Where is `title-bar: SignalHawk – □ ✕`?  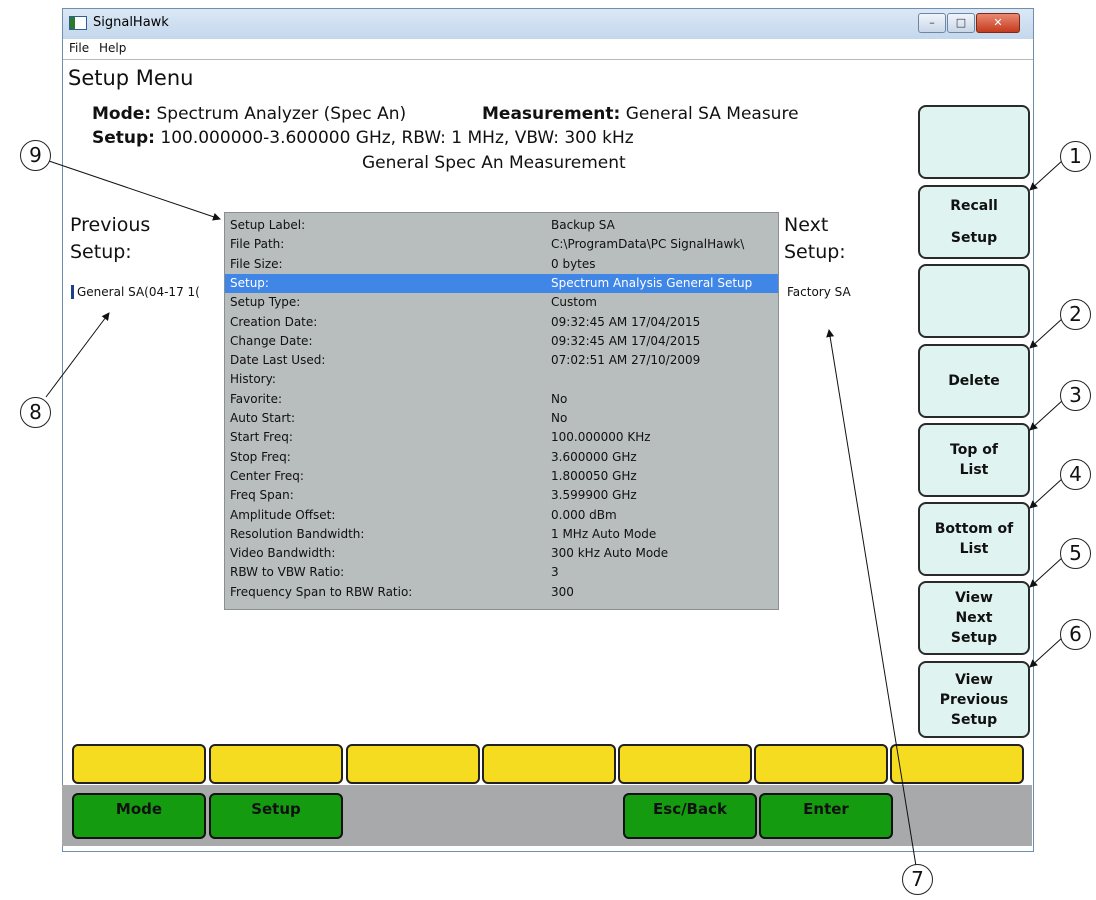
title-bar: SignalHawk – □ ✕ is located at coordinates (548, 24).